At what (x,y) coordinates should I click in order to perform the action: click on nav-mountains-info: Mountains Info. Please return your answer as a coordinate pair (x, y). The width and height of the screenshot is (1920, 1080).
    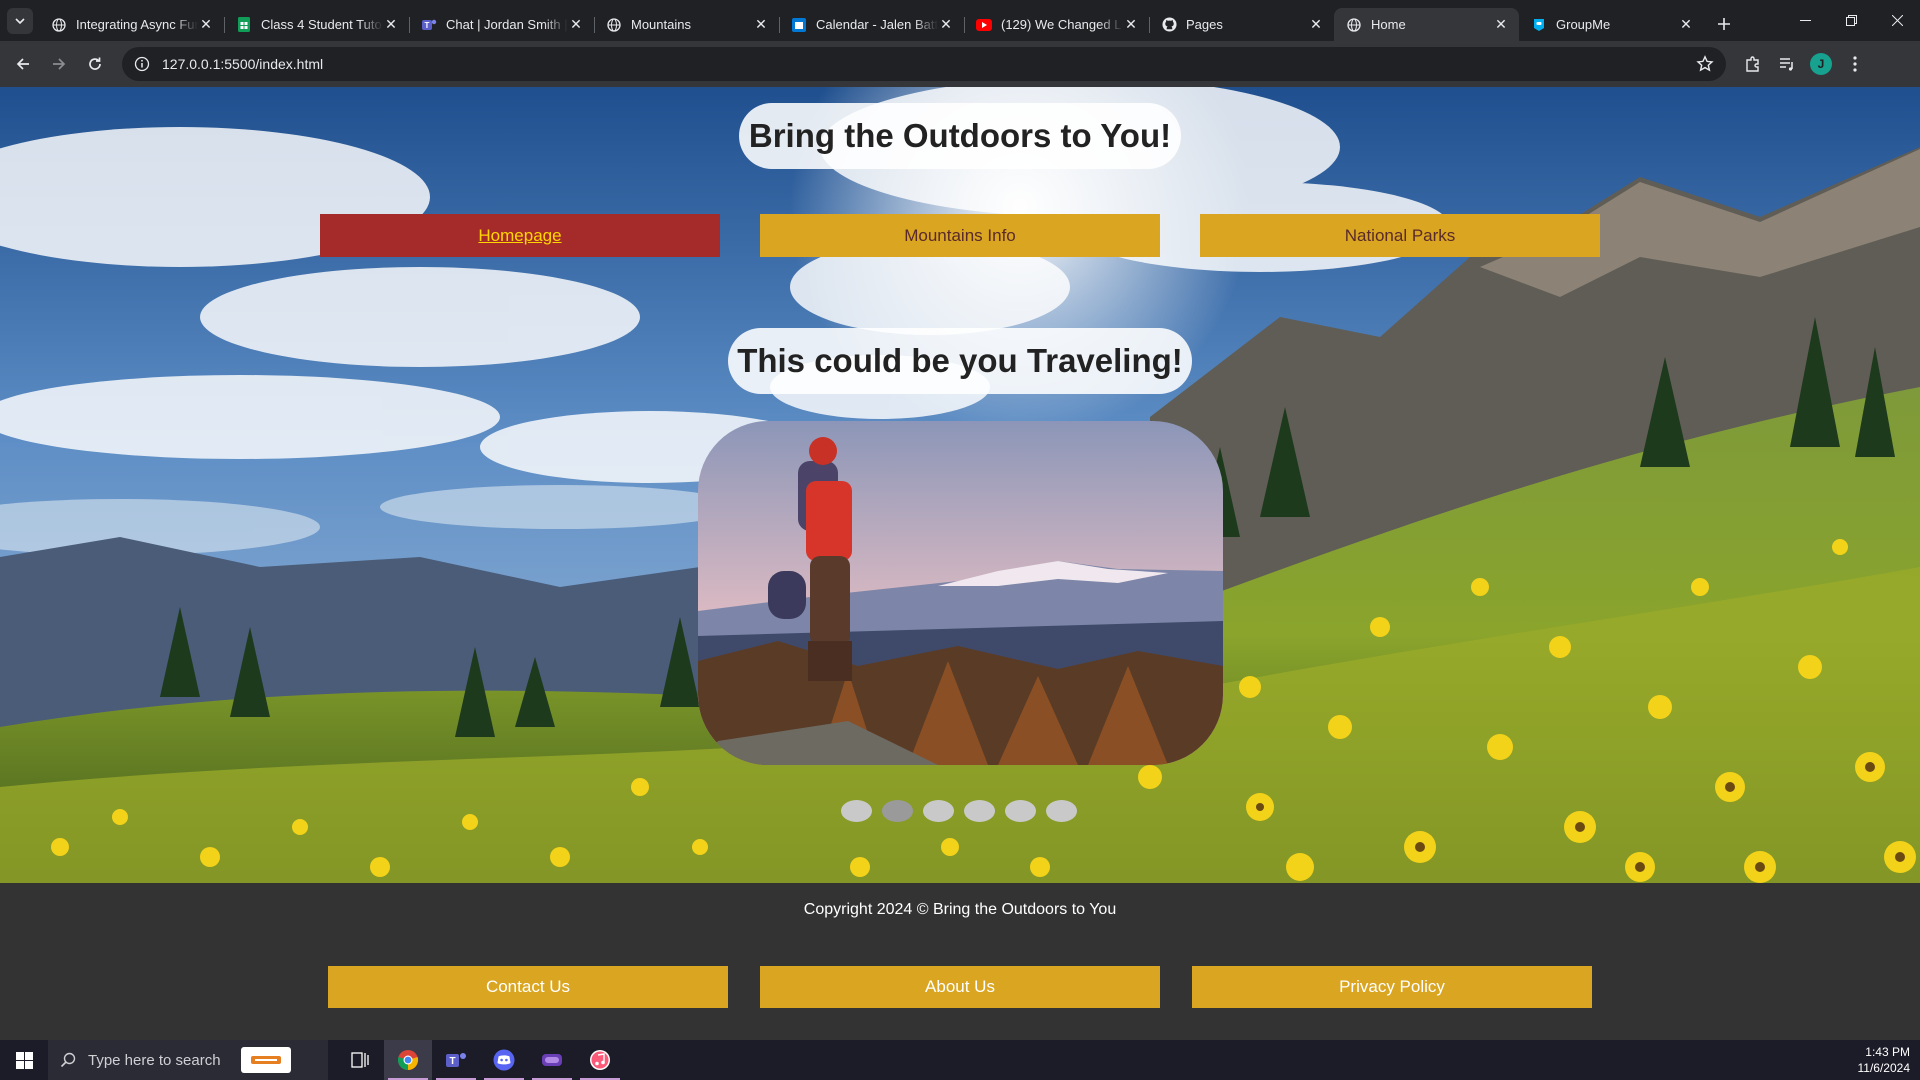
    Looking at the image, I should click on (960, 235).